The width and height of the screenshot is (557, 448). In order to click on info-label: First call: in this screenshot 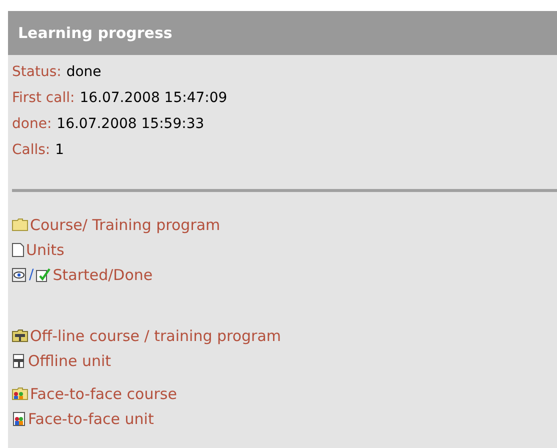, I will do `click(43, 98)`.